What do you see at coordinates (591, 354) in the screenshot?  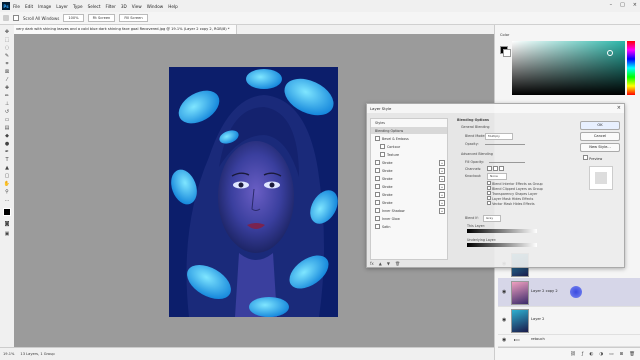 I see `mask-icon: ◐` at bounding box center [591, 354].